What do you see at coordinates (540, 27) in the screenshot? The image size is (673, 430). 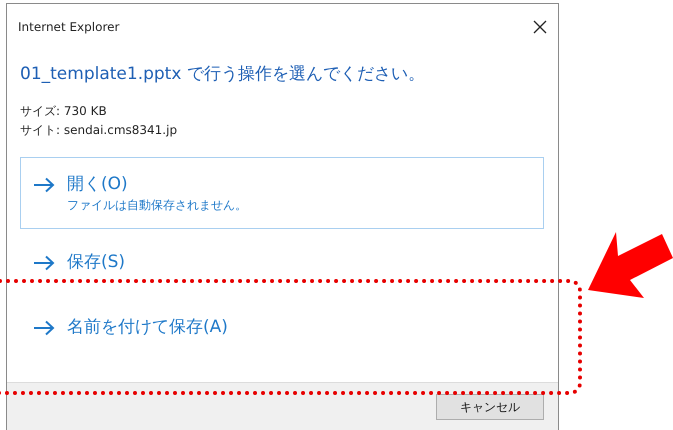 I see `close-icon` at bounding box center [540, 27].